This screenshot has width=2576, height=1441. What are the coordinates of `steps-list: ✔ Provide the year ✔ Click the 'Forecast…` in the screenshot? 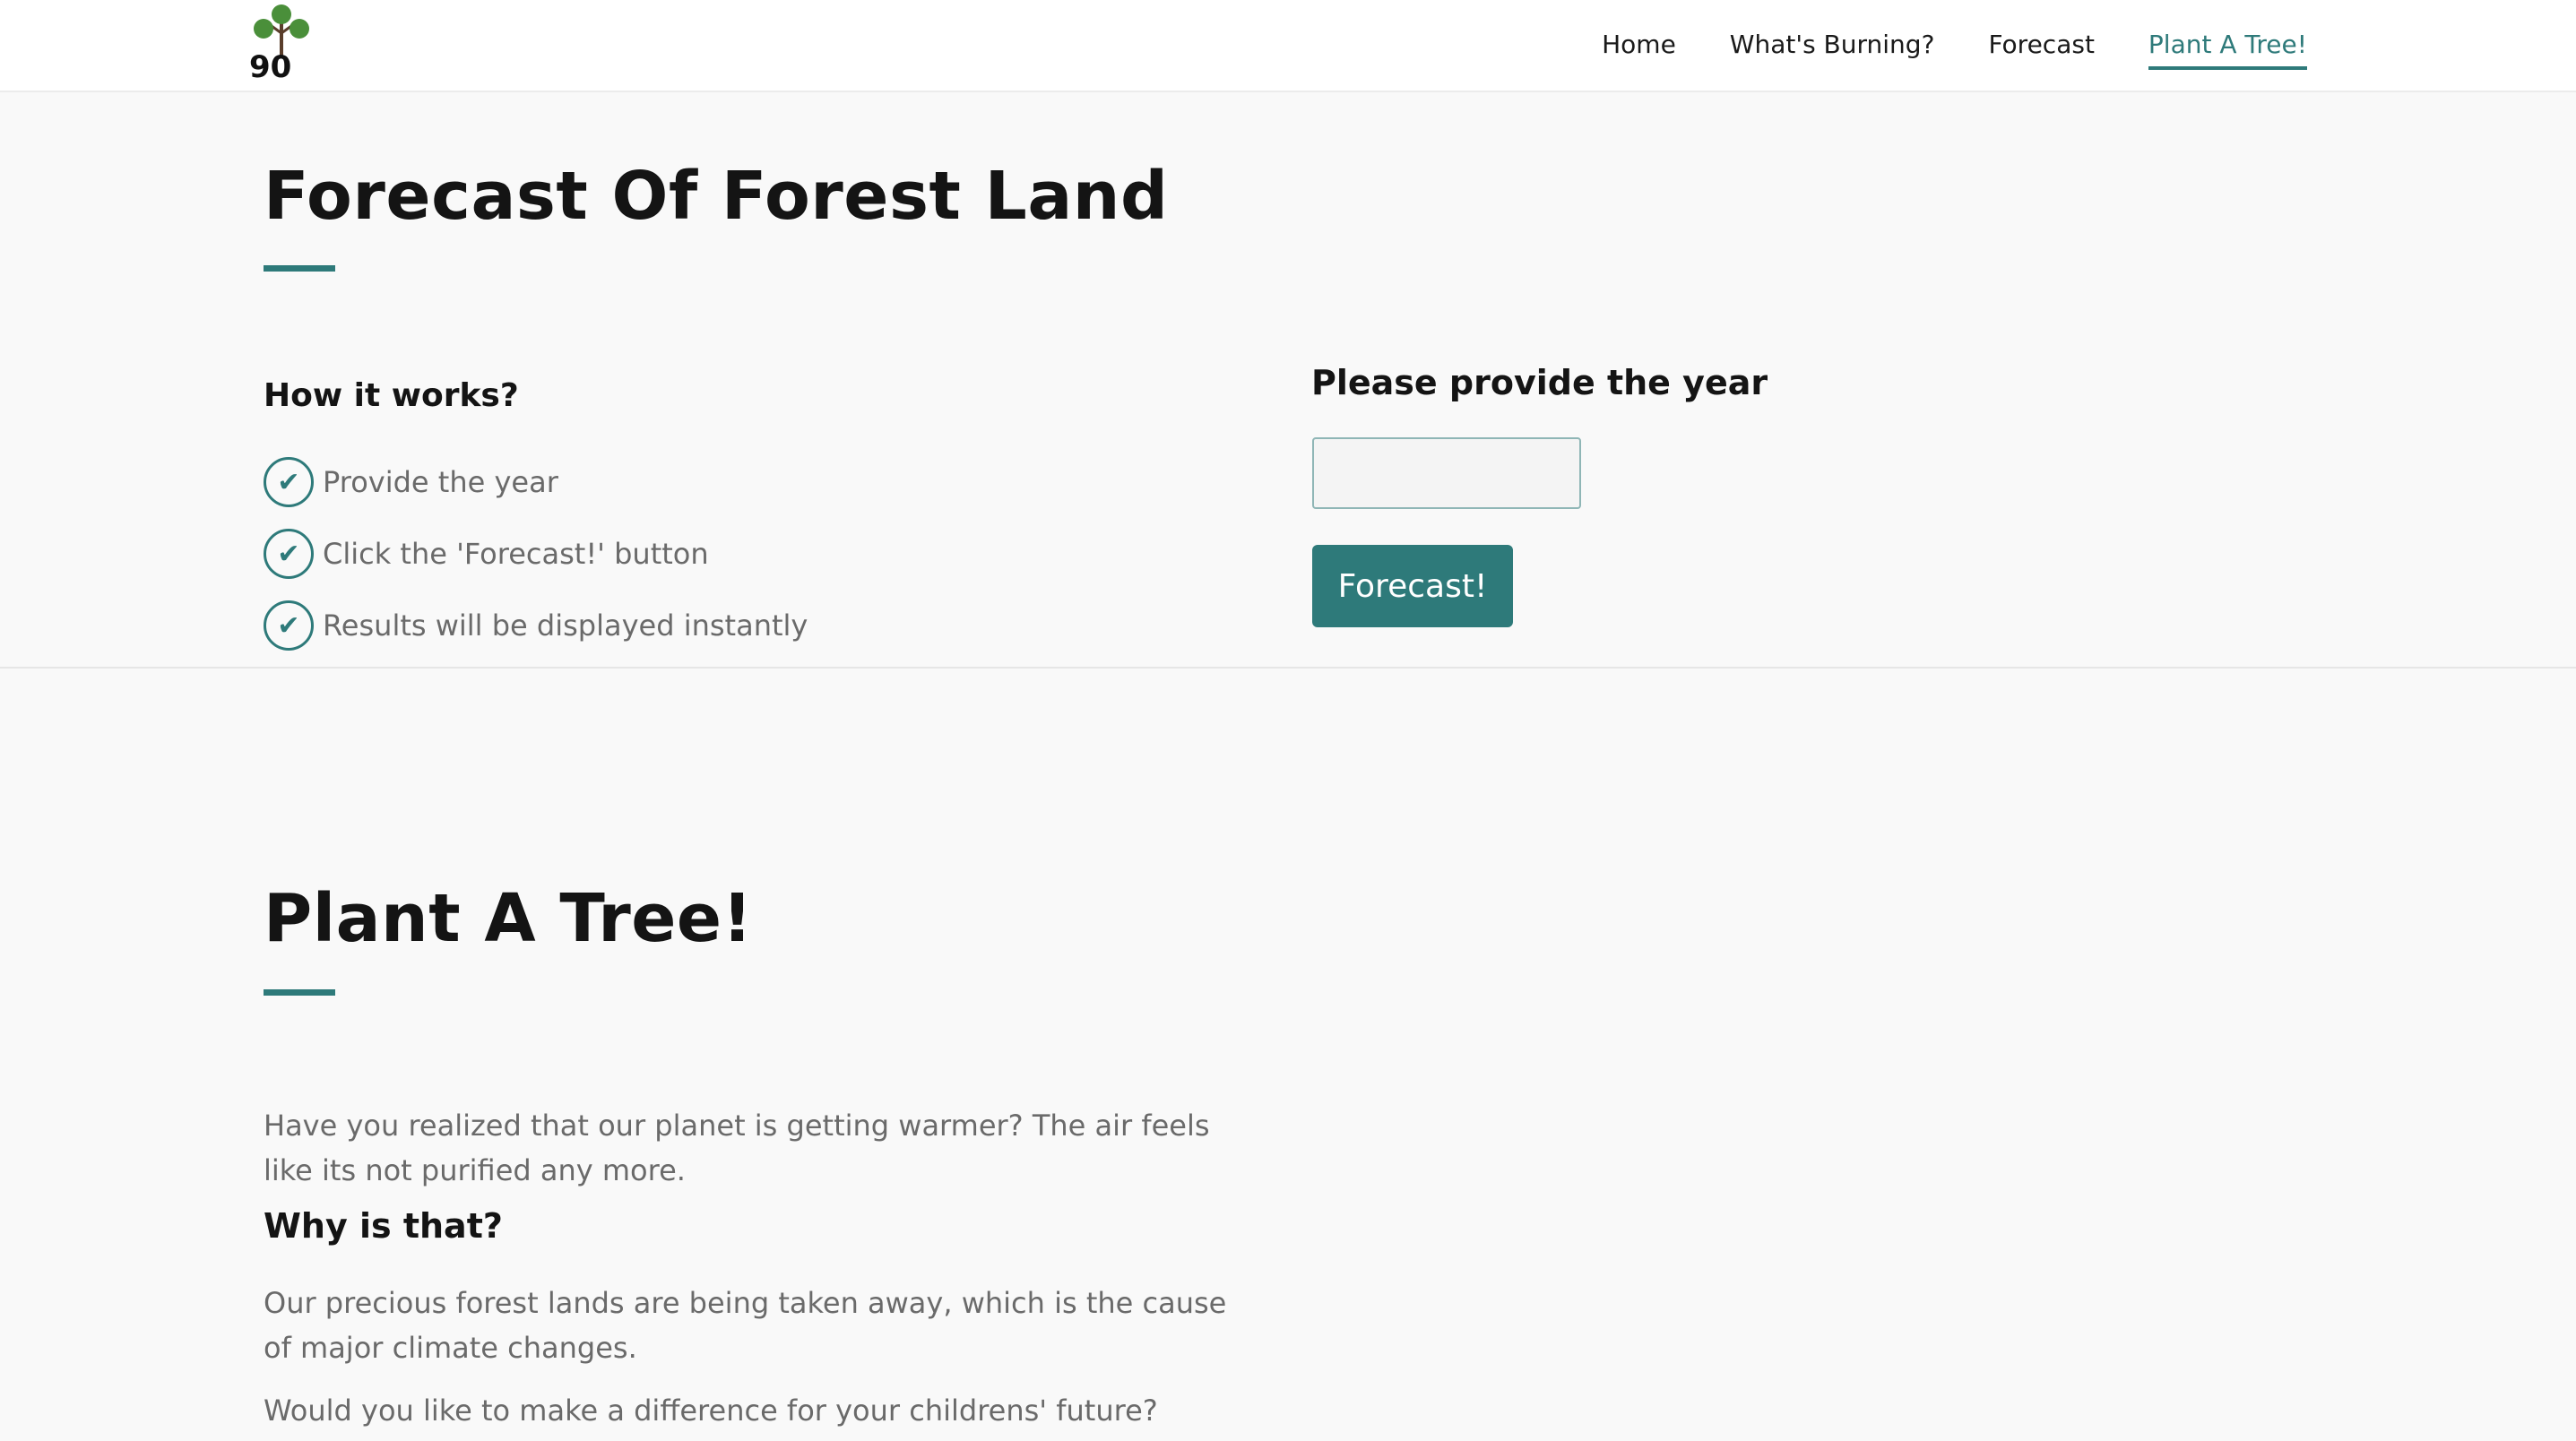 It's located at (536, 553).